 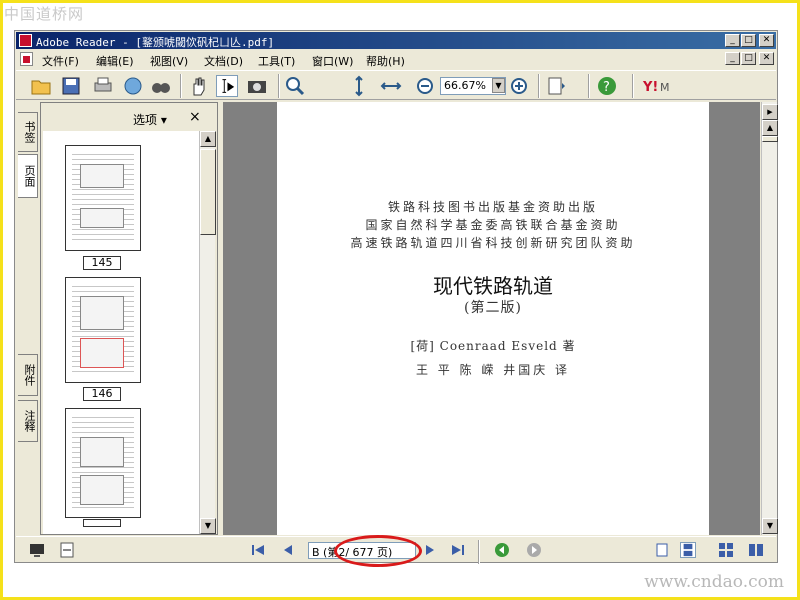 What do you see at coordinates (748, 40) in the screenshot?
I see `maximize-button: □` at bounding box center [748, 40].